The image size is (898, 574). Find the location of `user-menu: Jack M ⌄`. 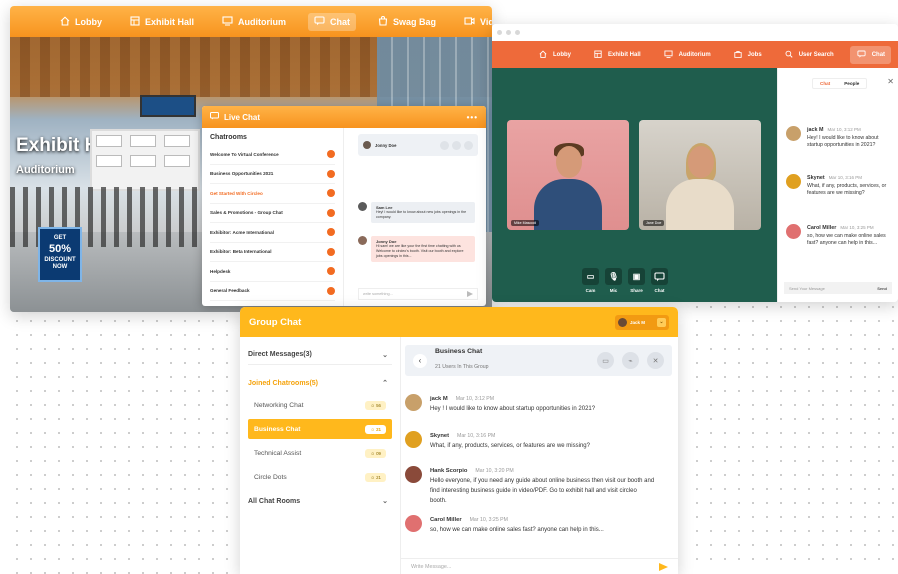

user-menu: Jack M ⌄ is located at coordinates (642, 322).